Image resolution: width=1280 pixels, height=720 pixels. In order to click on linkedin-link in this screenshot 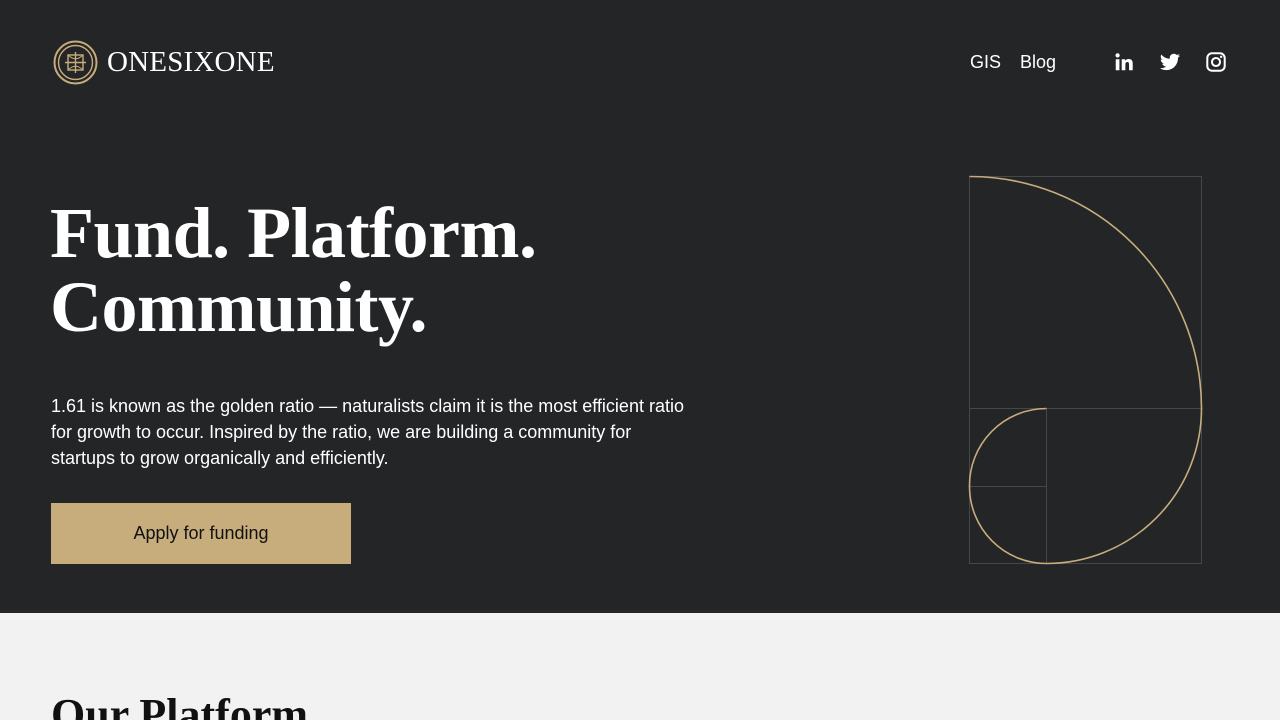, I will do `click(1124, 62)`.